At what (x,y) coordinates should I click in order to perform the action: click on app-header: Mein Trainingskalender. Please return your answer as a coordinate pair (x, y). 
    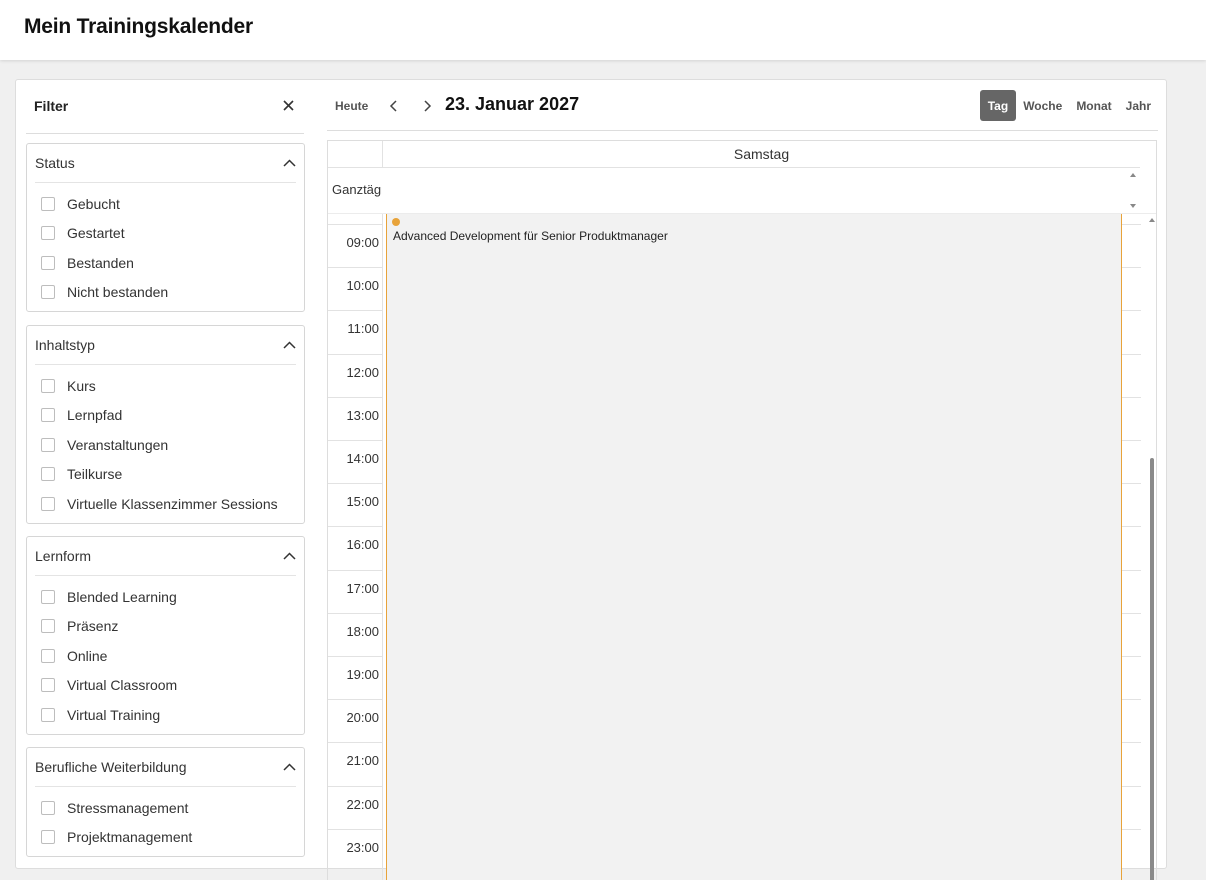
    Looking at the image, I should click on (603, 30).